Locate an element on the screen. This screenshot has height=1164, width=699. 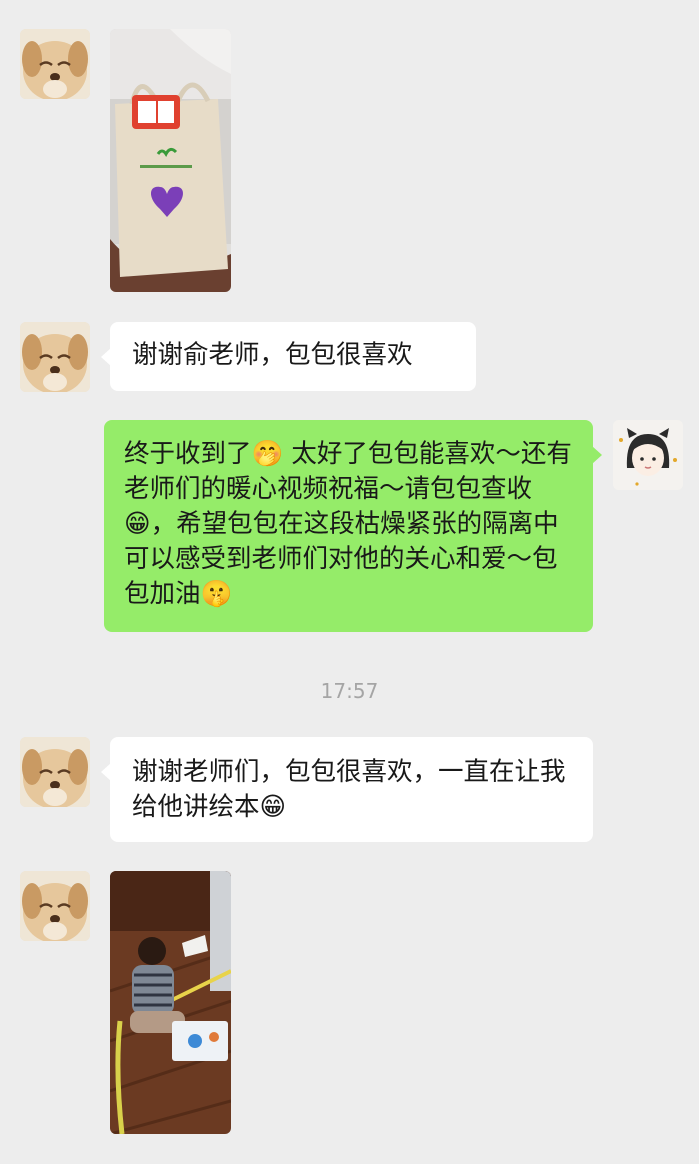
message-bubble-received: 谢谢俞老师，包包很喜欢 is located at coordinates (288, 356).